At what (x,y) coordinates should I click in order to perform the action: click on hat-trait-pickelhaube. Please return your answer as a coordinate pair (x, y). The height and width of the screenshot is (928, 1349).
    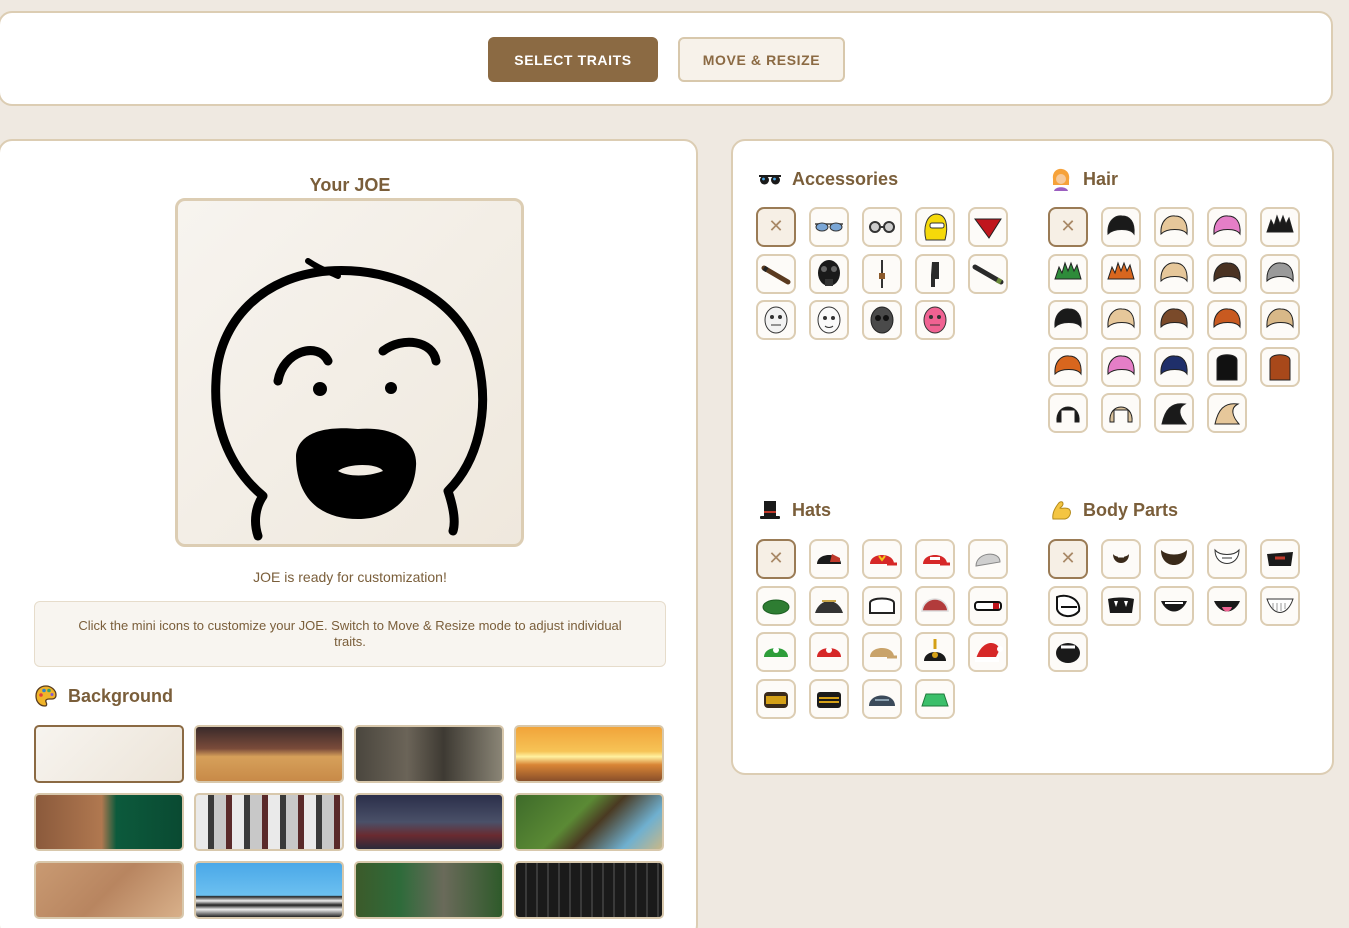
    Looking at the image, I should click on (935, 652).